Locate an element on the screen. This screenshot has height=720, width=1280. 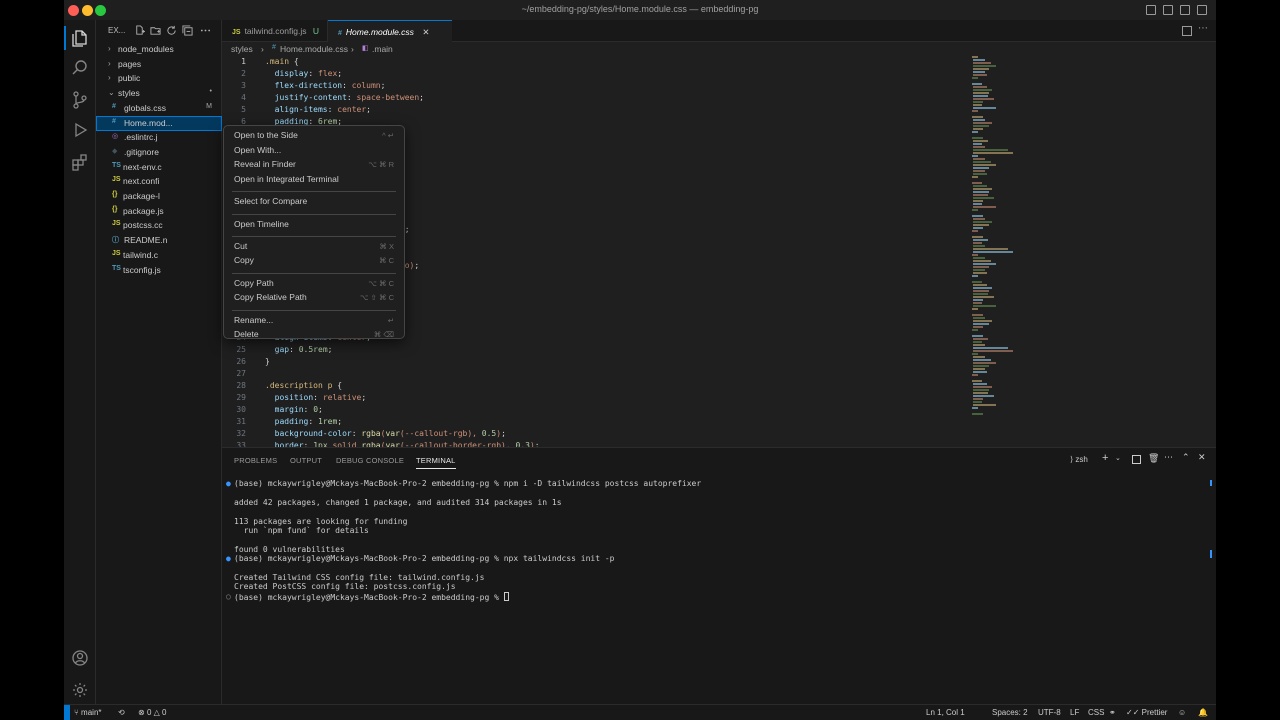
remote-indicator is located at coordinates (67, 712).